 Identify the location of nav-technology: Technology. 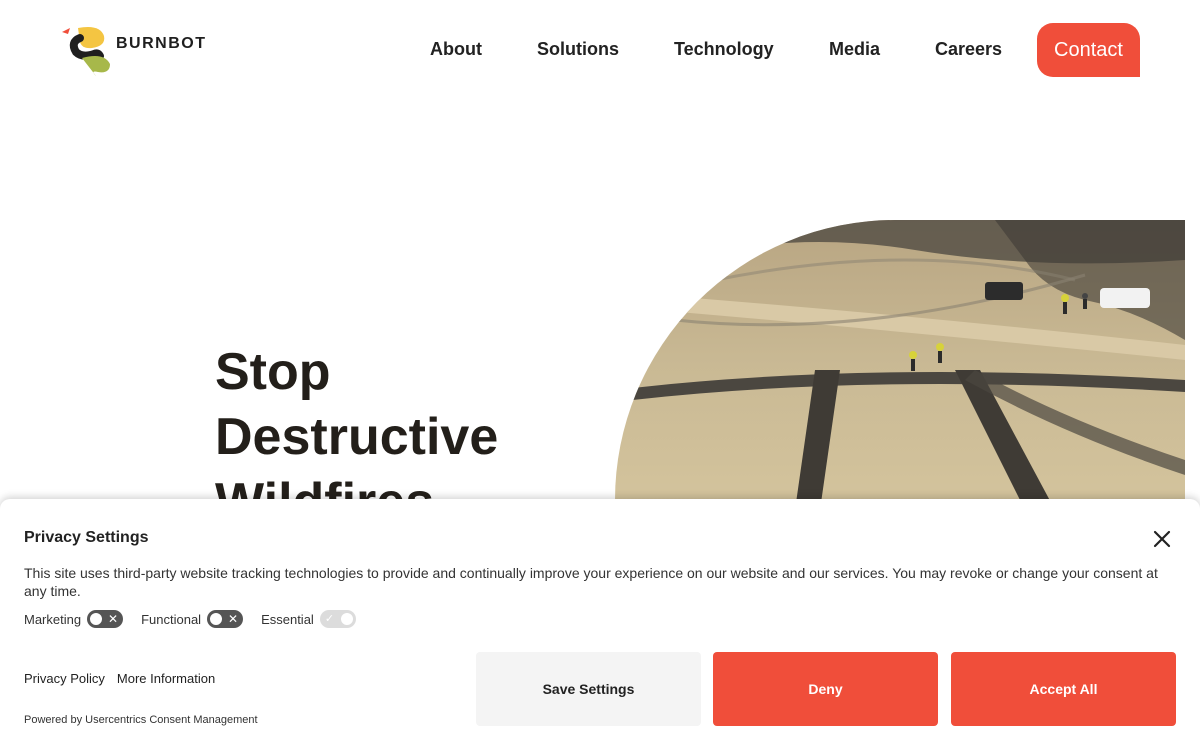
(724, 49).